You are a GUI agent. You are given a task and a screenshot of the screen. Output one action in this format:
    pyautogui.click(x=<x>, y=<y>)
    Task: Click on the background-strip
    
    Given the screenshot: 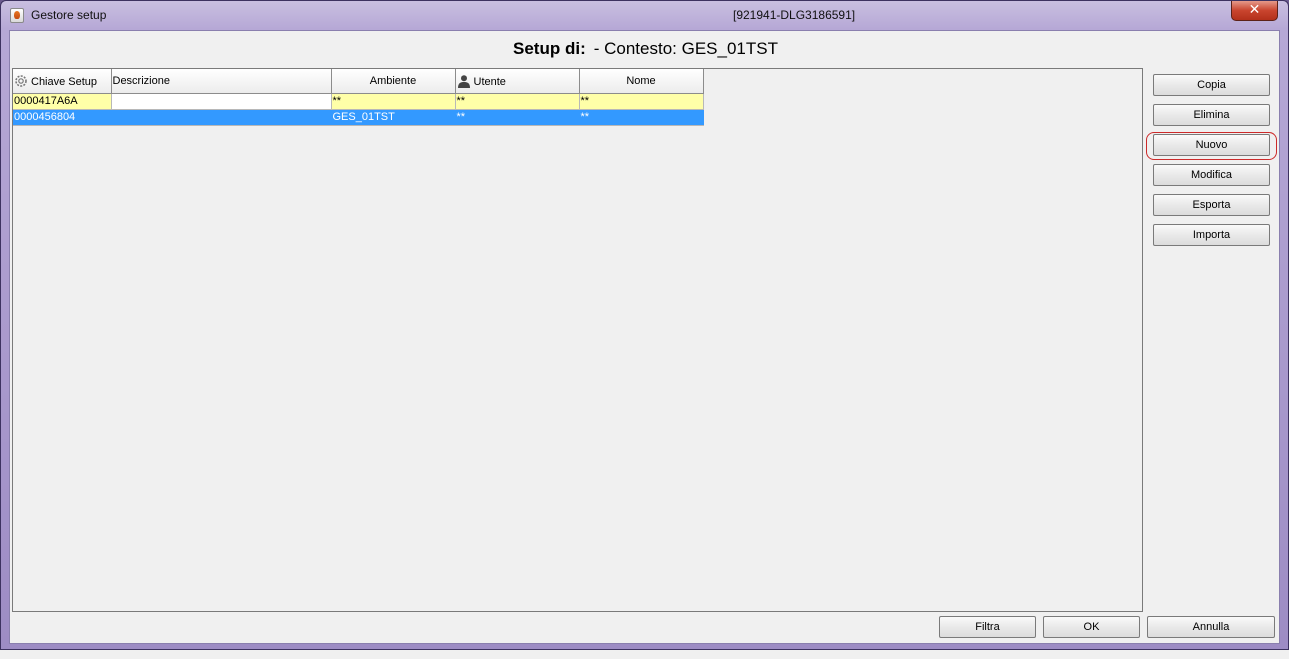 What is the action you would take?
    pyautogui.click(x=644, y=654)
    